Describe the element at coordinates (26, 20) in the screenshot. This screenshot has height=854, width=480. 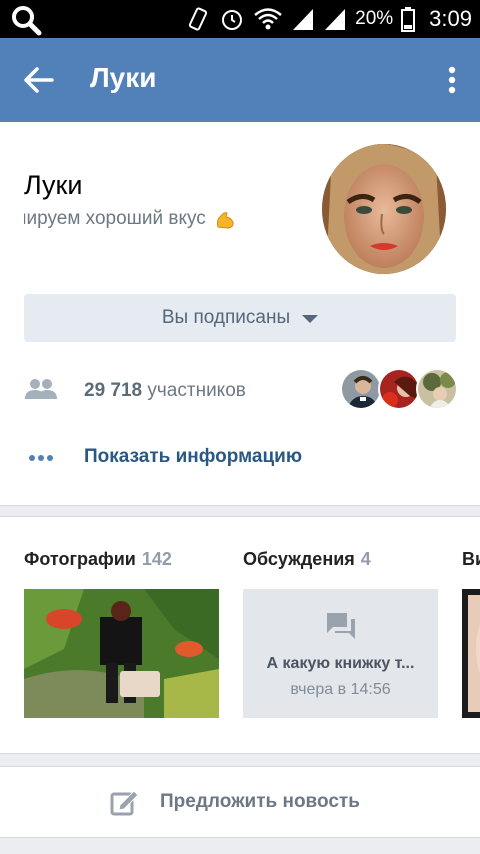
I see `search-icon` at that location.